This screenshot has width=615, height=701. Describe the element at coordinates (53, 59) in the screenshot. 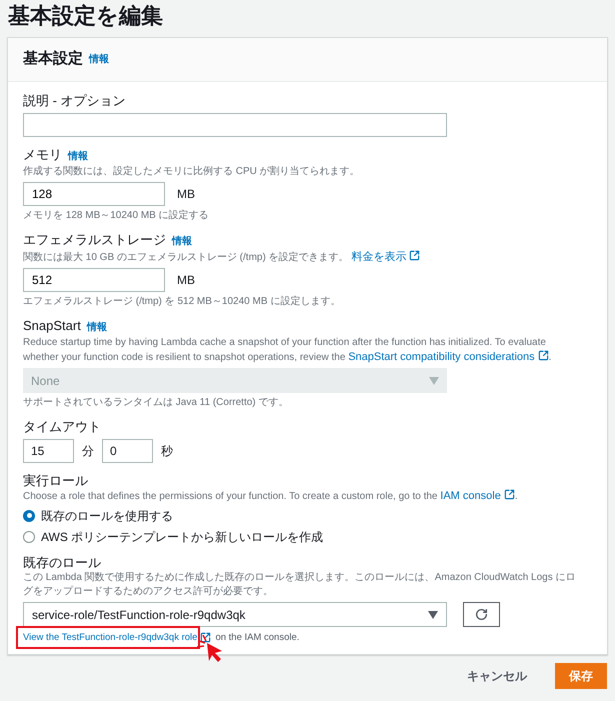

I see `card-title: 基本設定` at that location.